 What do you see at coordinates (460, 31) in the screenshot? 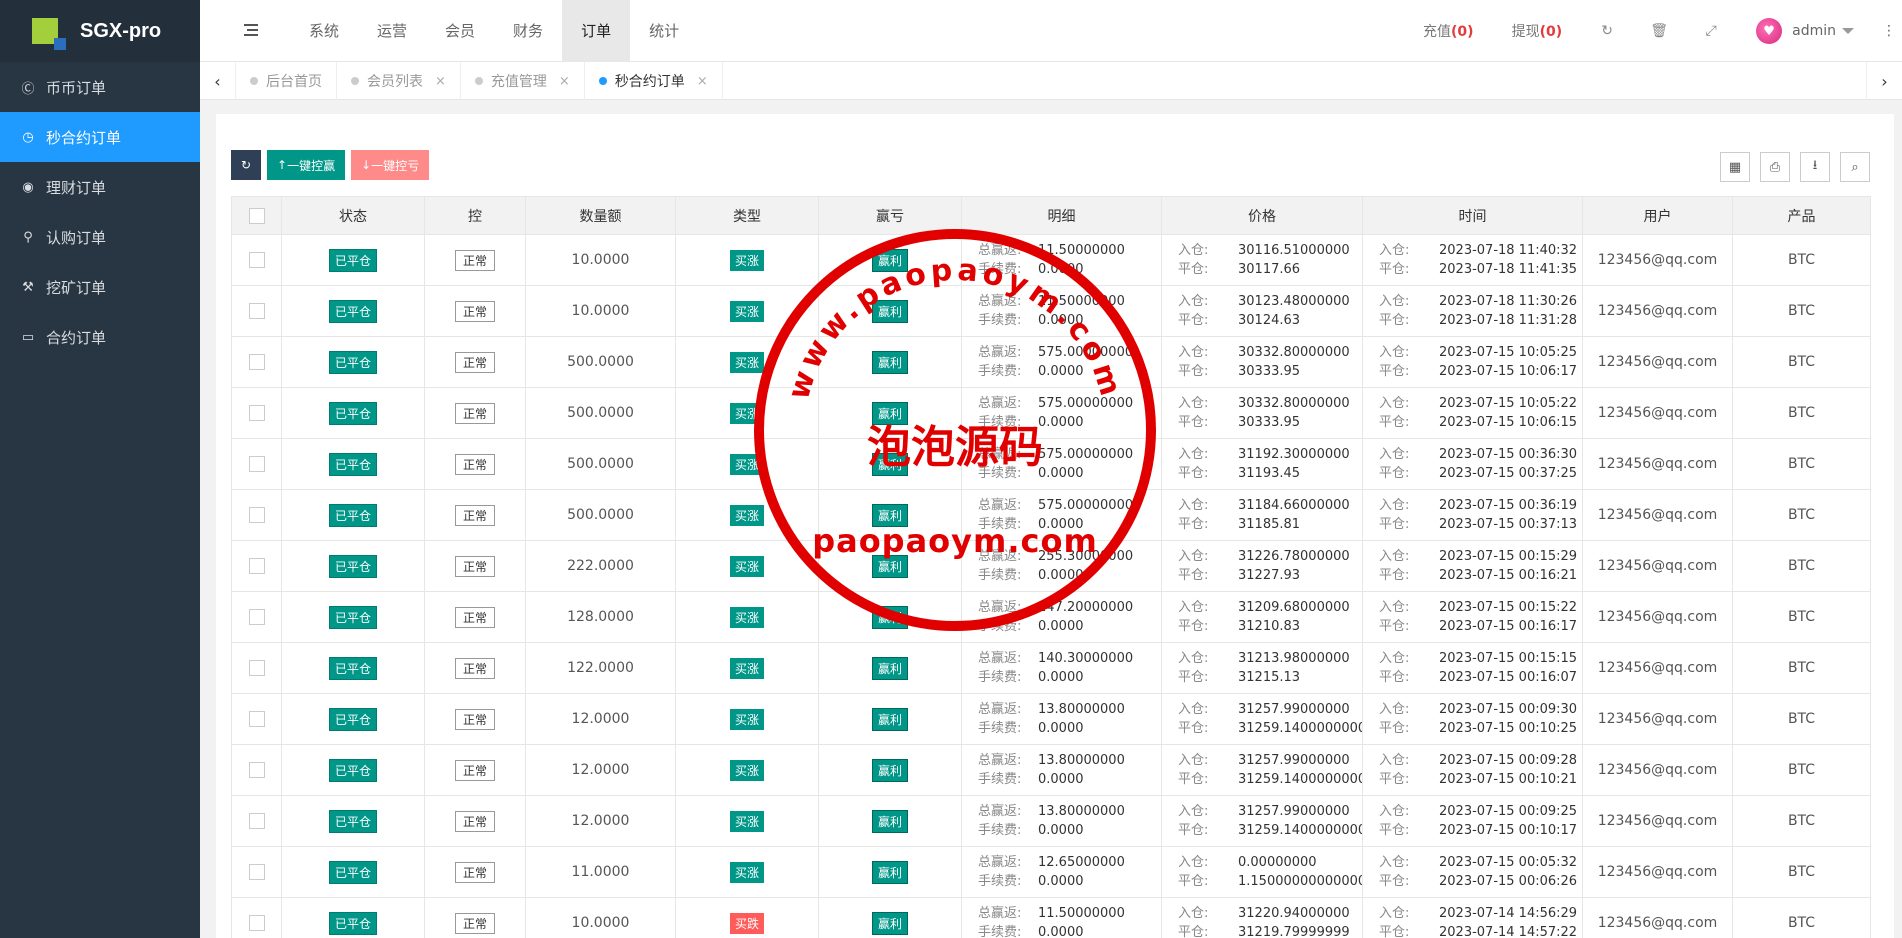
I see `top-nav-item-2: 会员` at bounding box center [460, 31].